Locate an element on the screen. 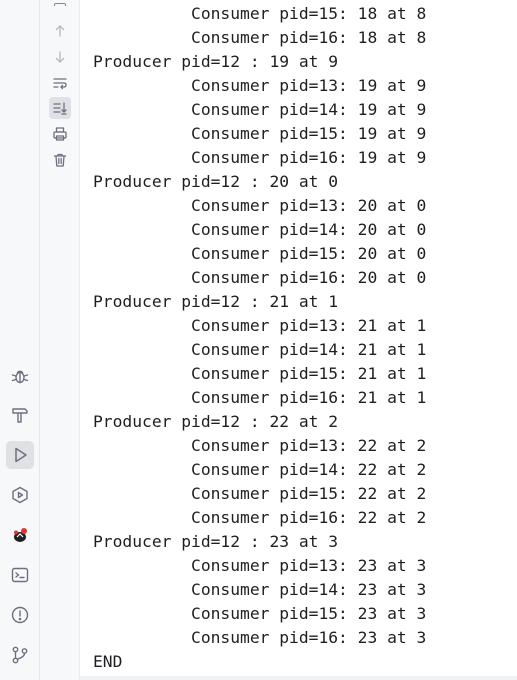 This screenshot has height=680, width=517. git-icon is located at coordinates (20, 655).